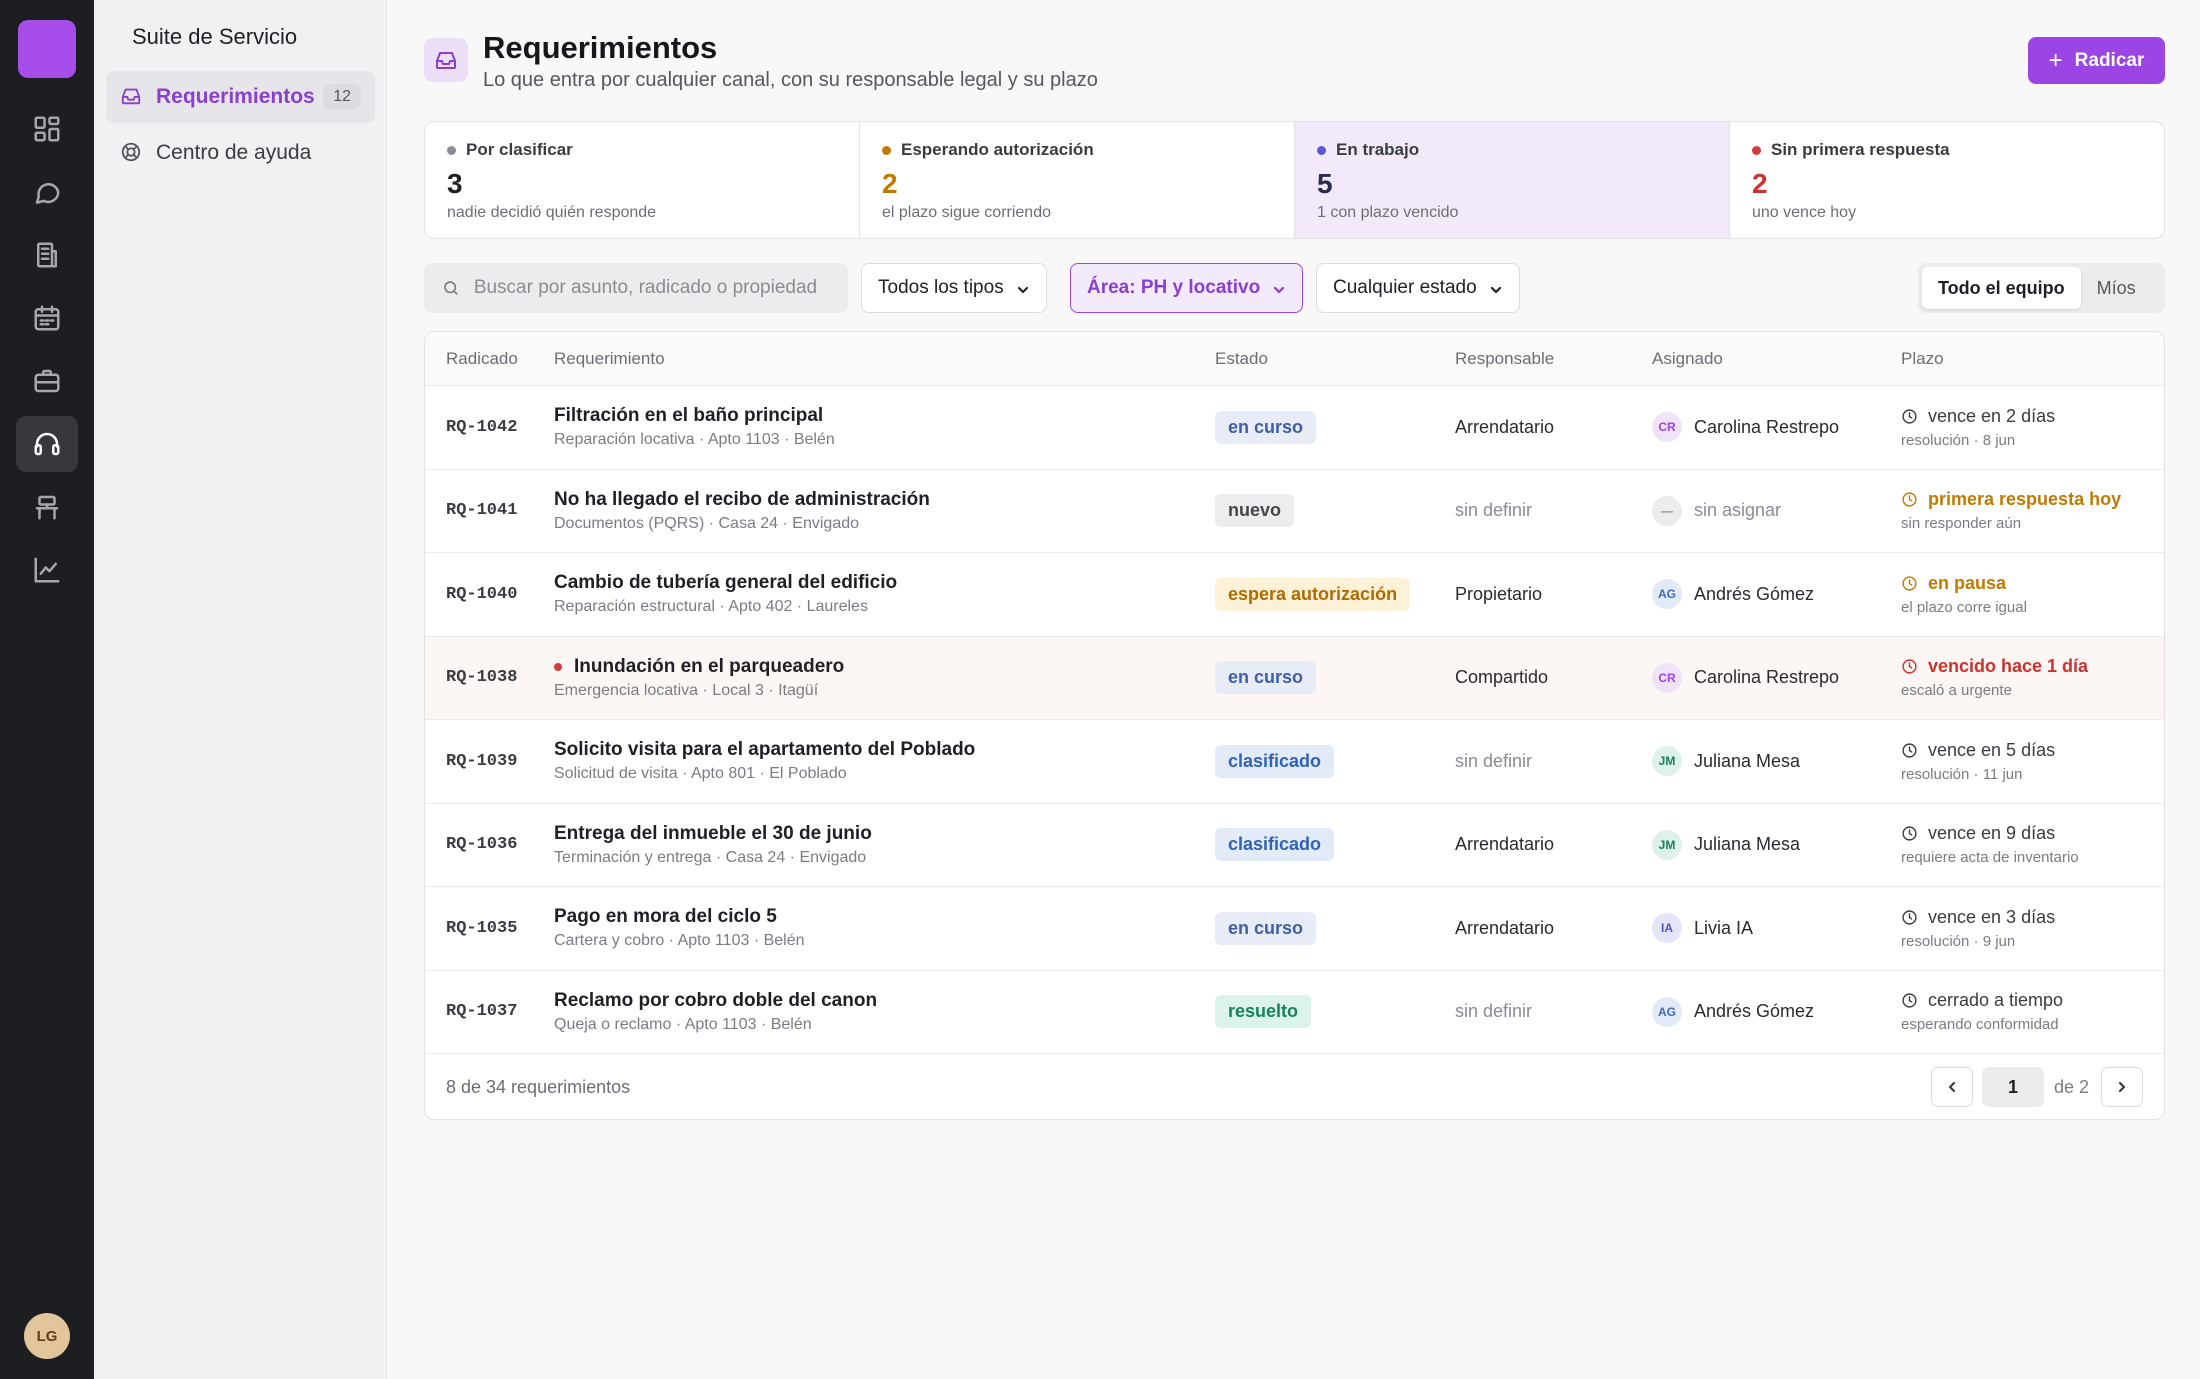 The image size is (2200, 1379). What do you see at coordinates (1990, 858) in the screenshot?
I see `row-deadline-note: requiere acta de inventario` at bounding box center [1990, 858].